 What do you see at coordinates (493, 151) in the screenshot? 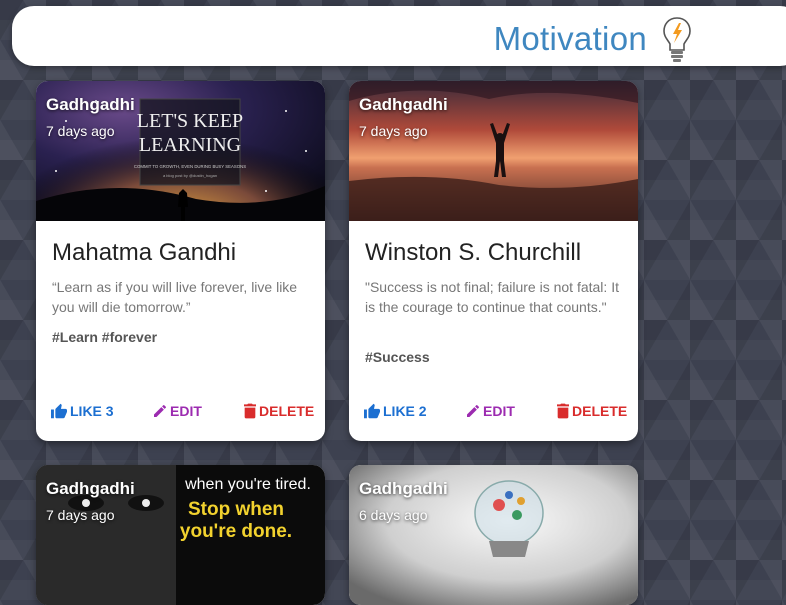
I see `card-image: Gadhgadhi 7 days ago` at bounding box center [493, 151].